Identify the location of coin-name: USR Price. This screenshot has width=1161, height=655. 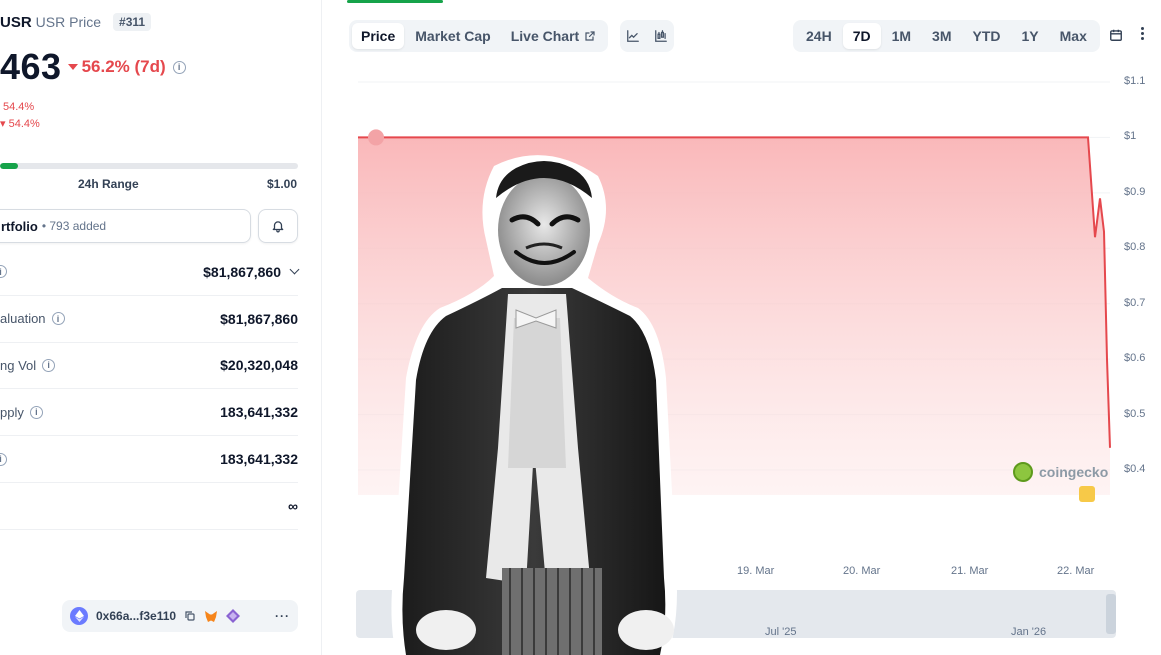
(68, 22).